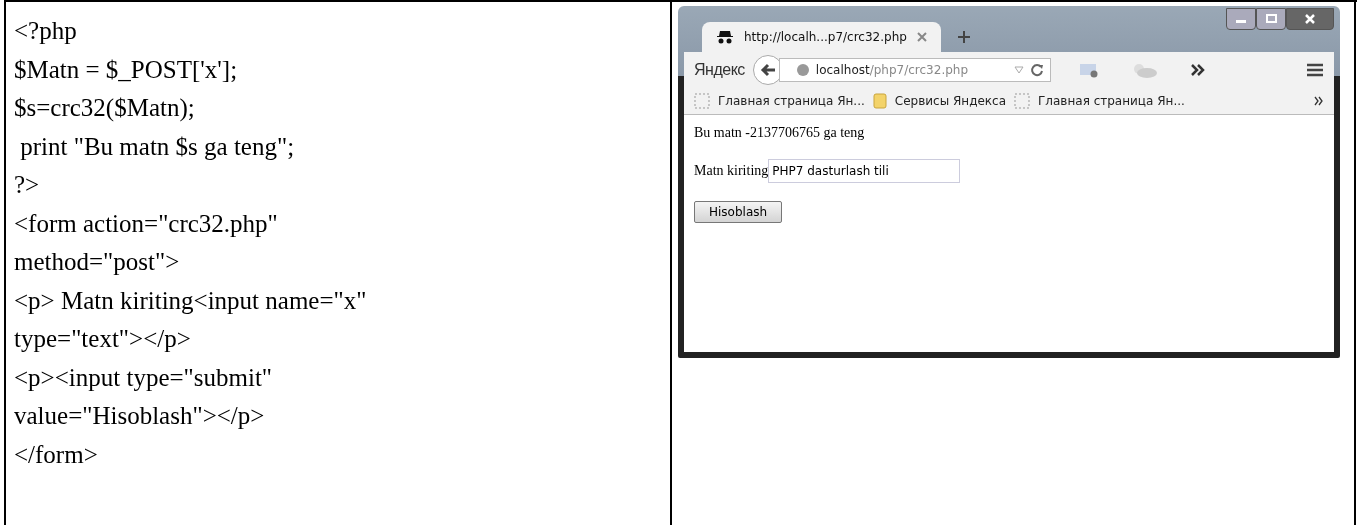 The image size is (1357, 525). Describe the element at coordinates (939, 101) in the screenshot. I see `bookmark-item: Сервисы Яндекса` at that location.